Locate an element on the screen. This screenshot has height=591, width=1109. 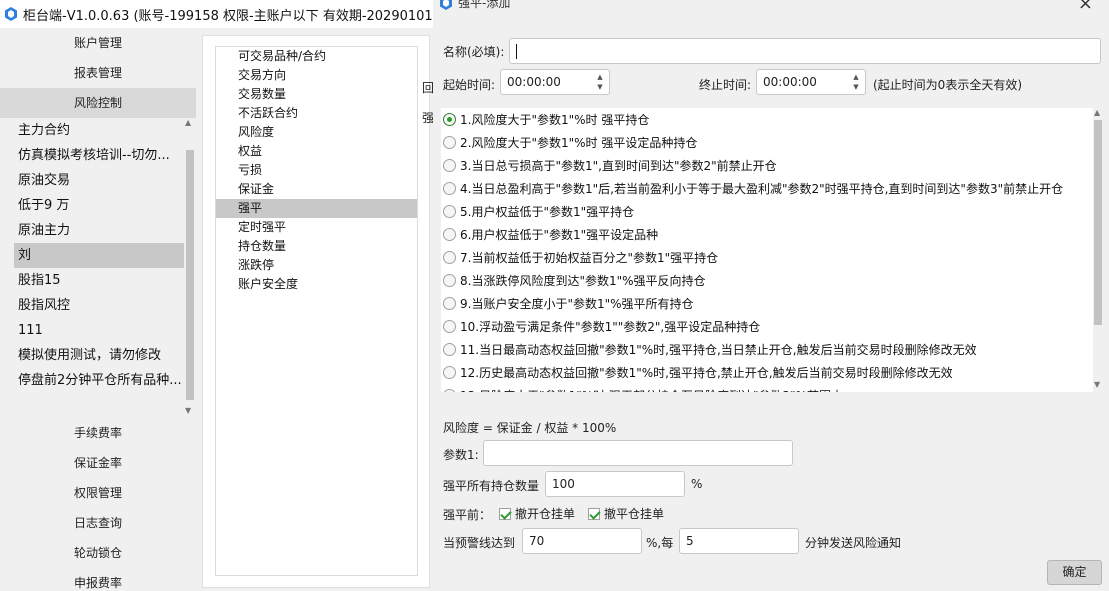
notify-interval-unit: 分钟发送风险通知 is located at coordinates (853, 543).